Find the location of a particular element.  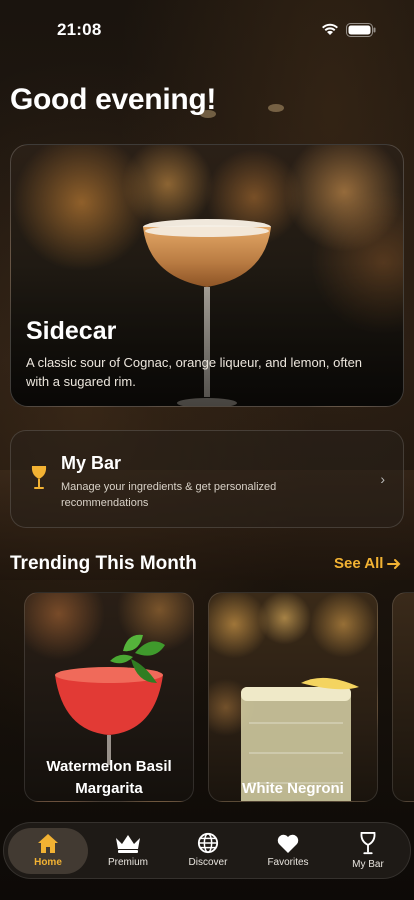

globe-icon is located at coordinates (208, 843).